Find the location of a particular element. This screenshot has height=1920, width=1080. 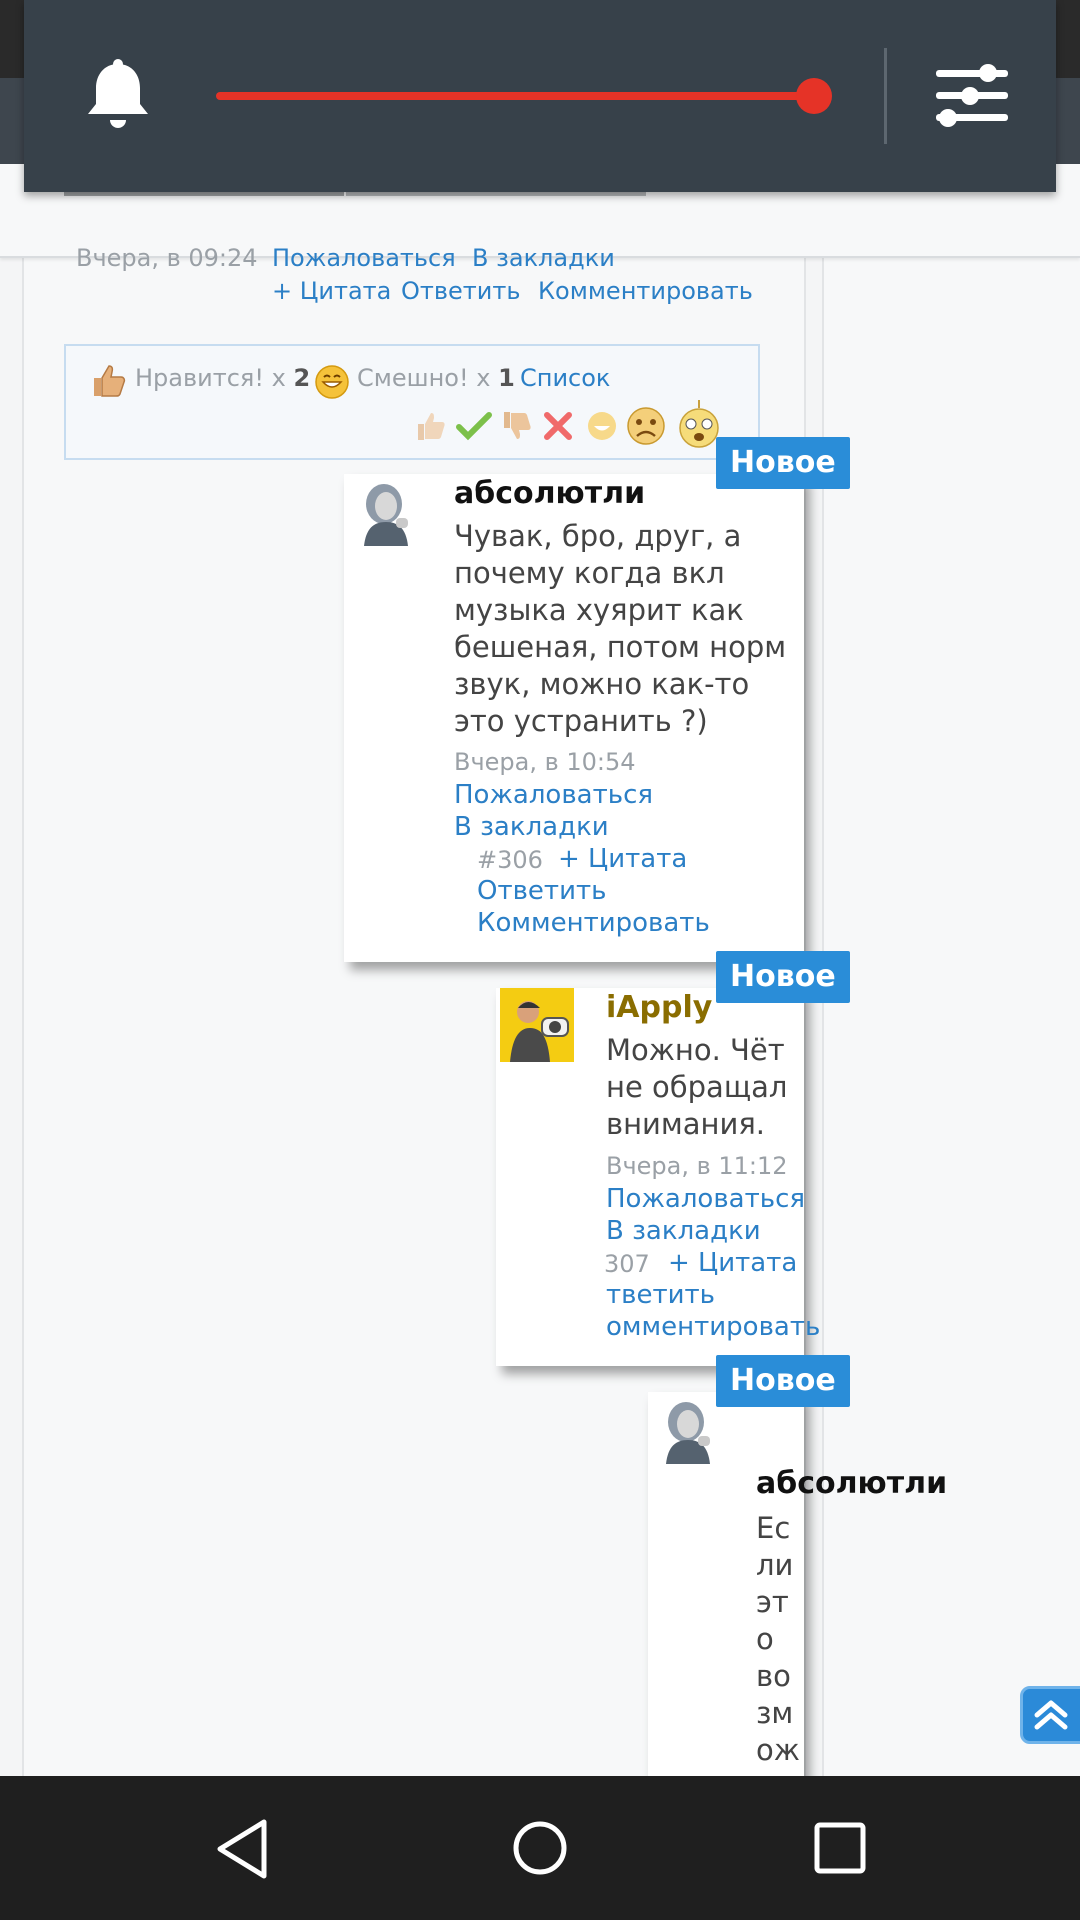

like-label: Нравится! x 2 is located at coordinates (223, 378).